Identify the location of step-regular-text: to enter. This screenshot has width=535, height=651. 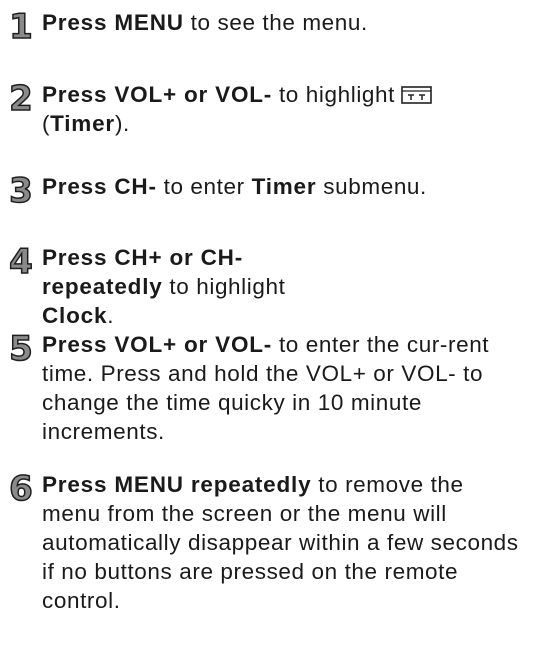
(204, 186).